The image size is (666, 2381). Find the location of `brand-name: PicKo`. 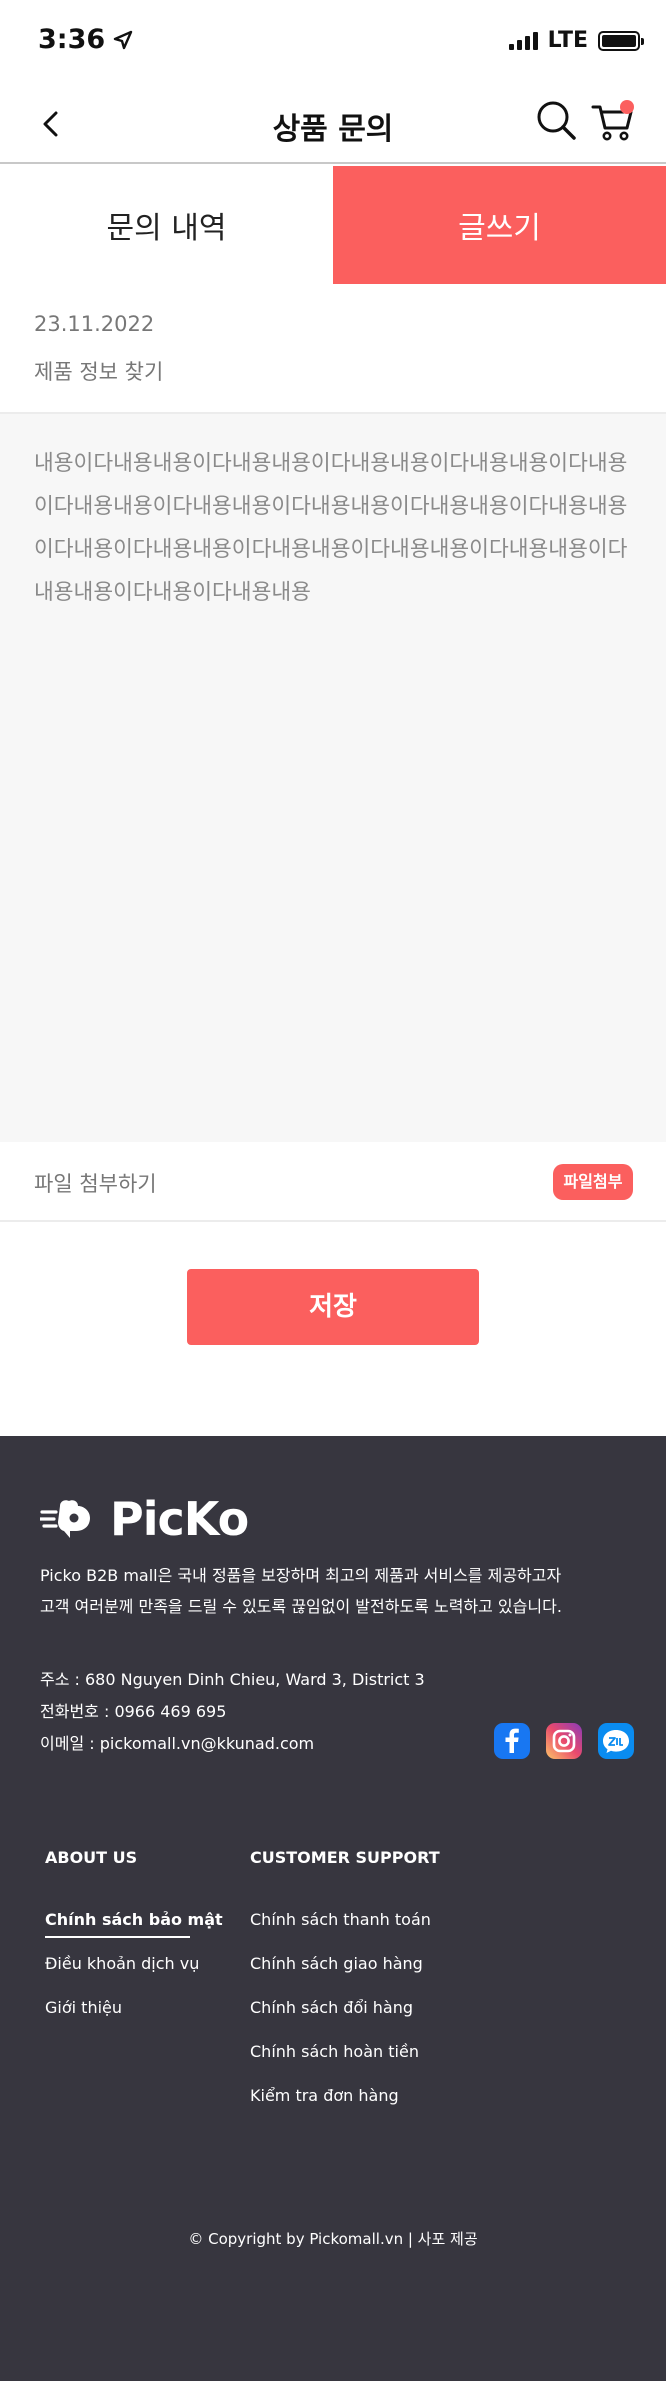

brand-name: PicKo is located at coordinates (179, 1519).